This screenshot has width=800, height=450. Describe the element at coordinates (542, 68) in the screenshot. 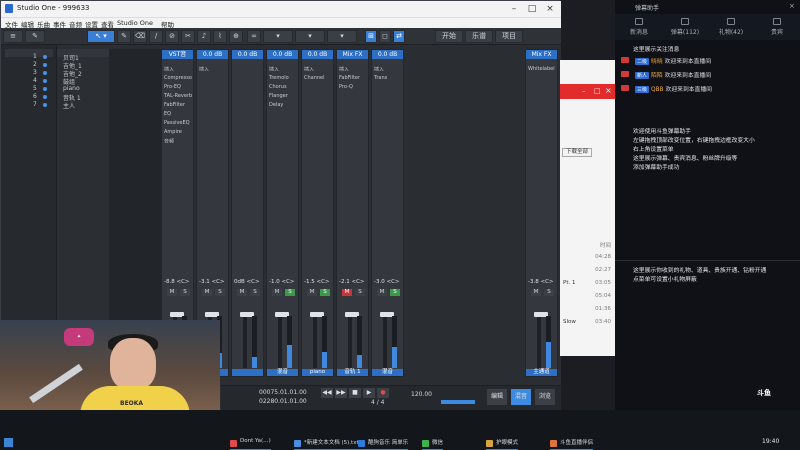

I see `insert-slot: Whitelabel` at that location.